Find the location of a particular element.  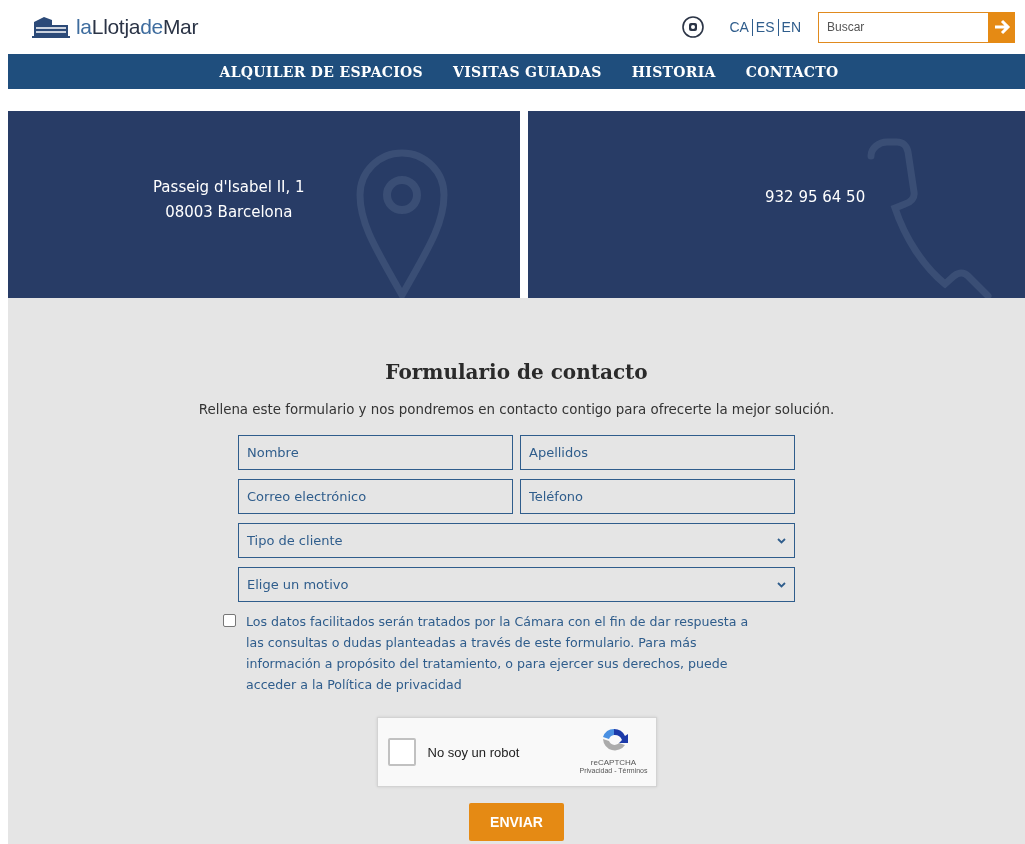

input-field: Nombre is located at coordinates (375, 452).